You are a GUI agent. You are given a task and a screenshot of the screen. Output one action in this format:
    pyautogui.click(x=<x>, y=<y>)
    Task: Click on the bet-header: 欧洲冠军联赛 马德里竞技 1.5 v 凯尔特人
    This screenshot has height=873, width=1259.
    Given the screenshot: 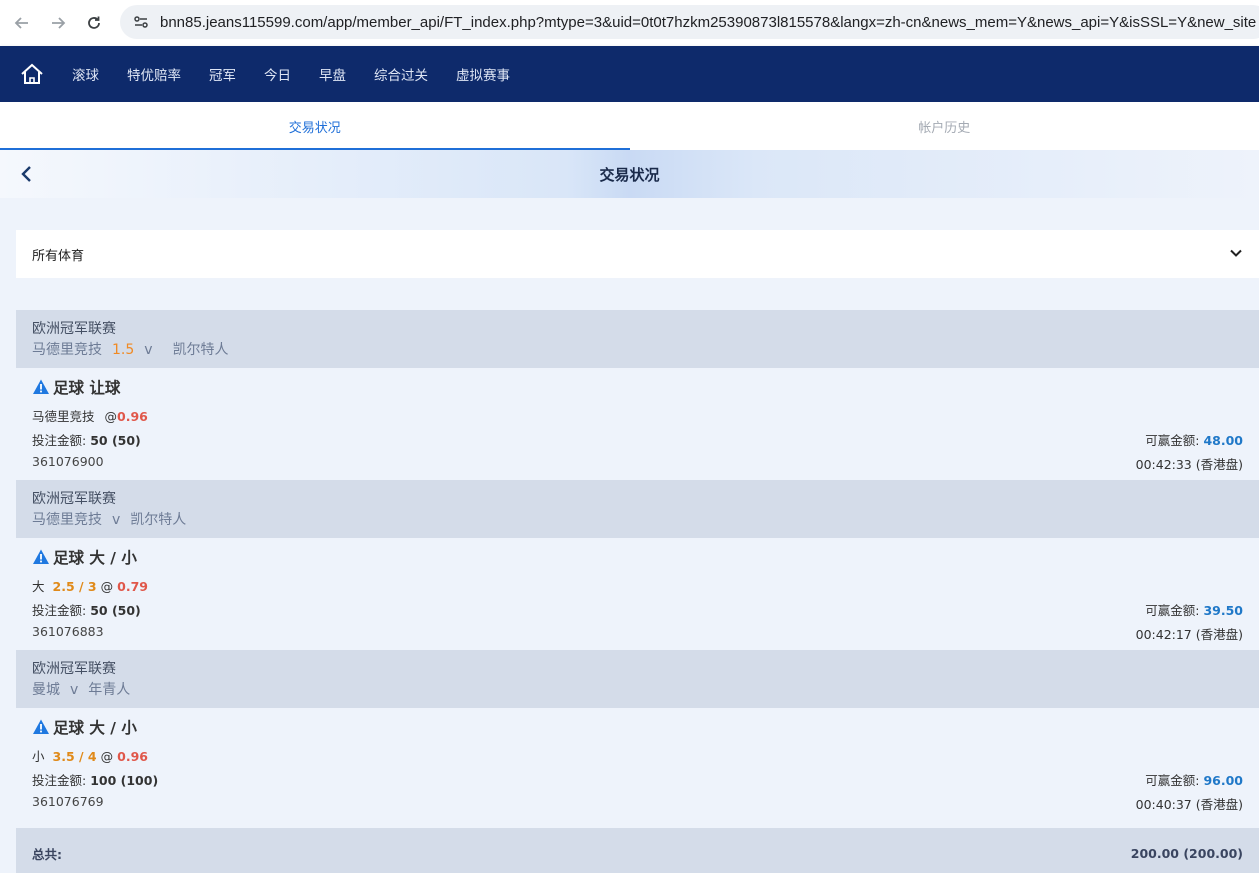 What is the action you would take?
    pyautogui.click(x=637, y=339)
    